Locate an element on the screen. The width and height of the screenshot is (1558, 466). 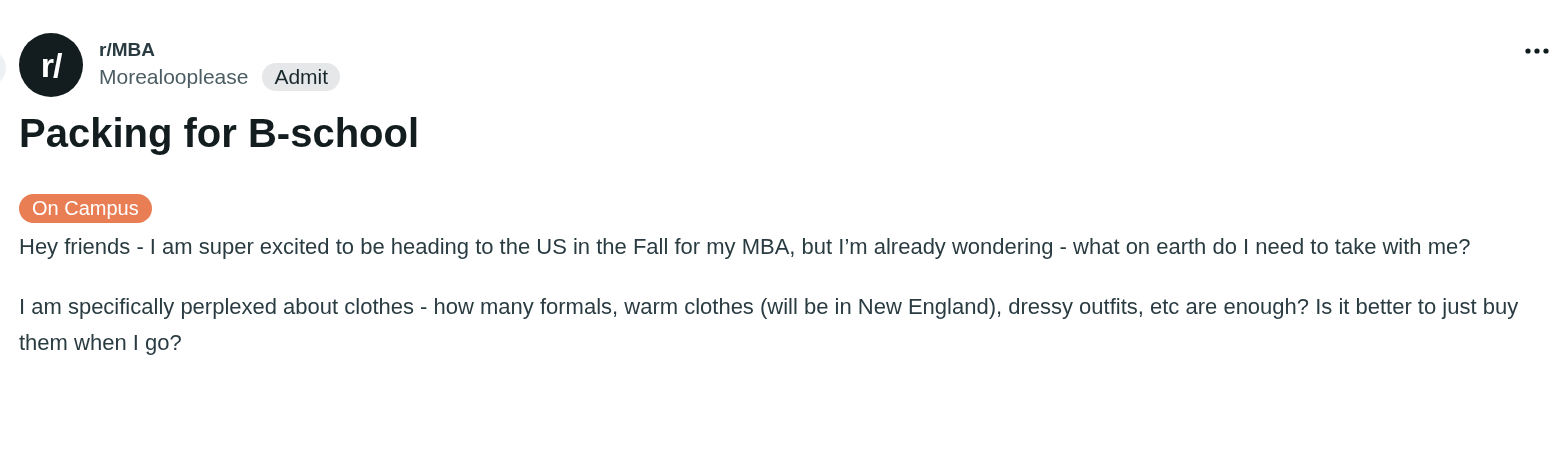
post-title: Packing for B-school is located at coordinates (220, 133).